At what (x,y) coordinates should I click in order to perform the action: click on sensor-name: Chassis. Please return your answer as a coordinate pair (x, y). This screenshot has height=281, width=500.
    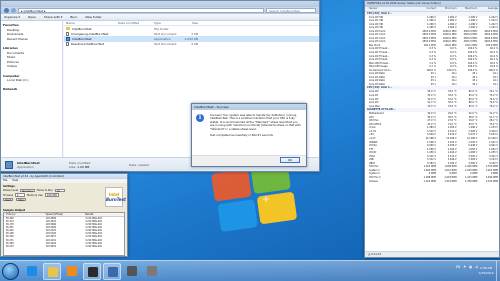
    Looking at the image, I should click on (373, 181).